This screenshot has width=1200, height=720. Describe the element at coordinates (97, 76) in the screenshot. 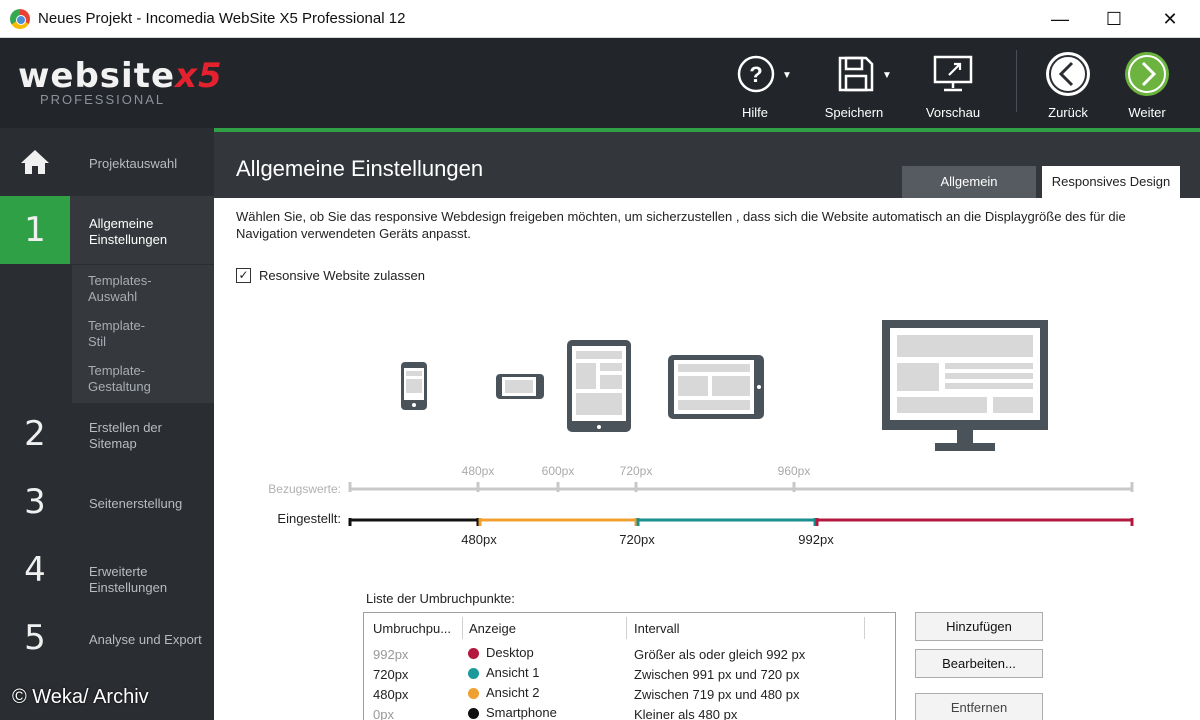

I see `logo-text: website` at that location.